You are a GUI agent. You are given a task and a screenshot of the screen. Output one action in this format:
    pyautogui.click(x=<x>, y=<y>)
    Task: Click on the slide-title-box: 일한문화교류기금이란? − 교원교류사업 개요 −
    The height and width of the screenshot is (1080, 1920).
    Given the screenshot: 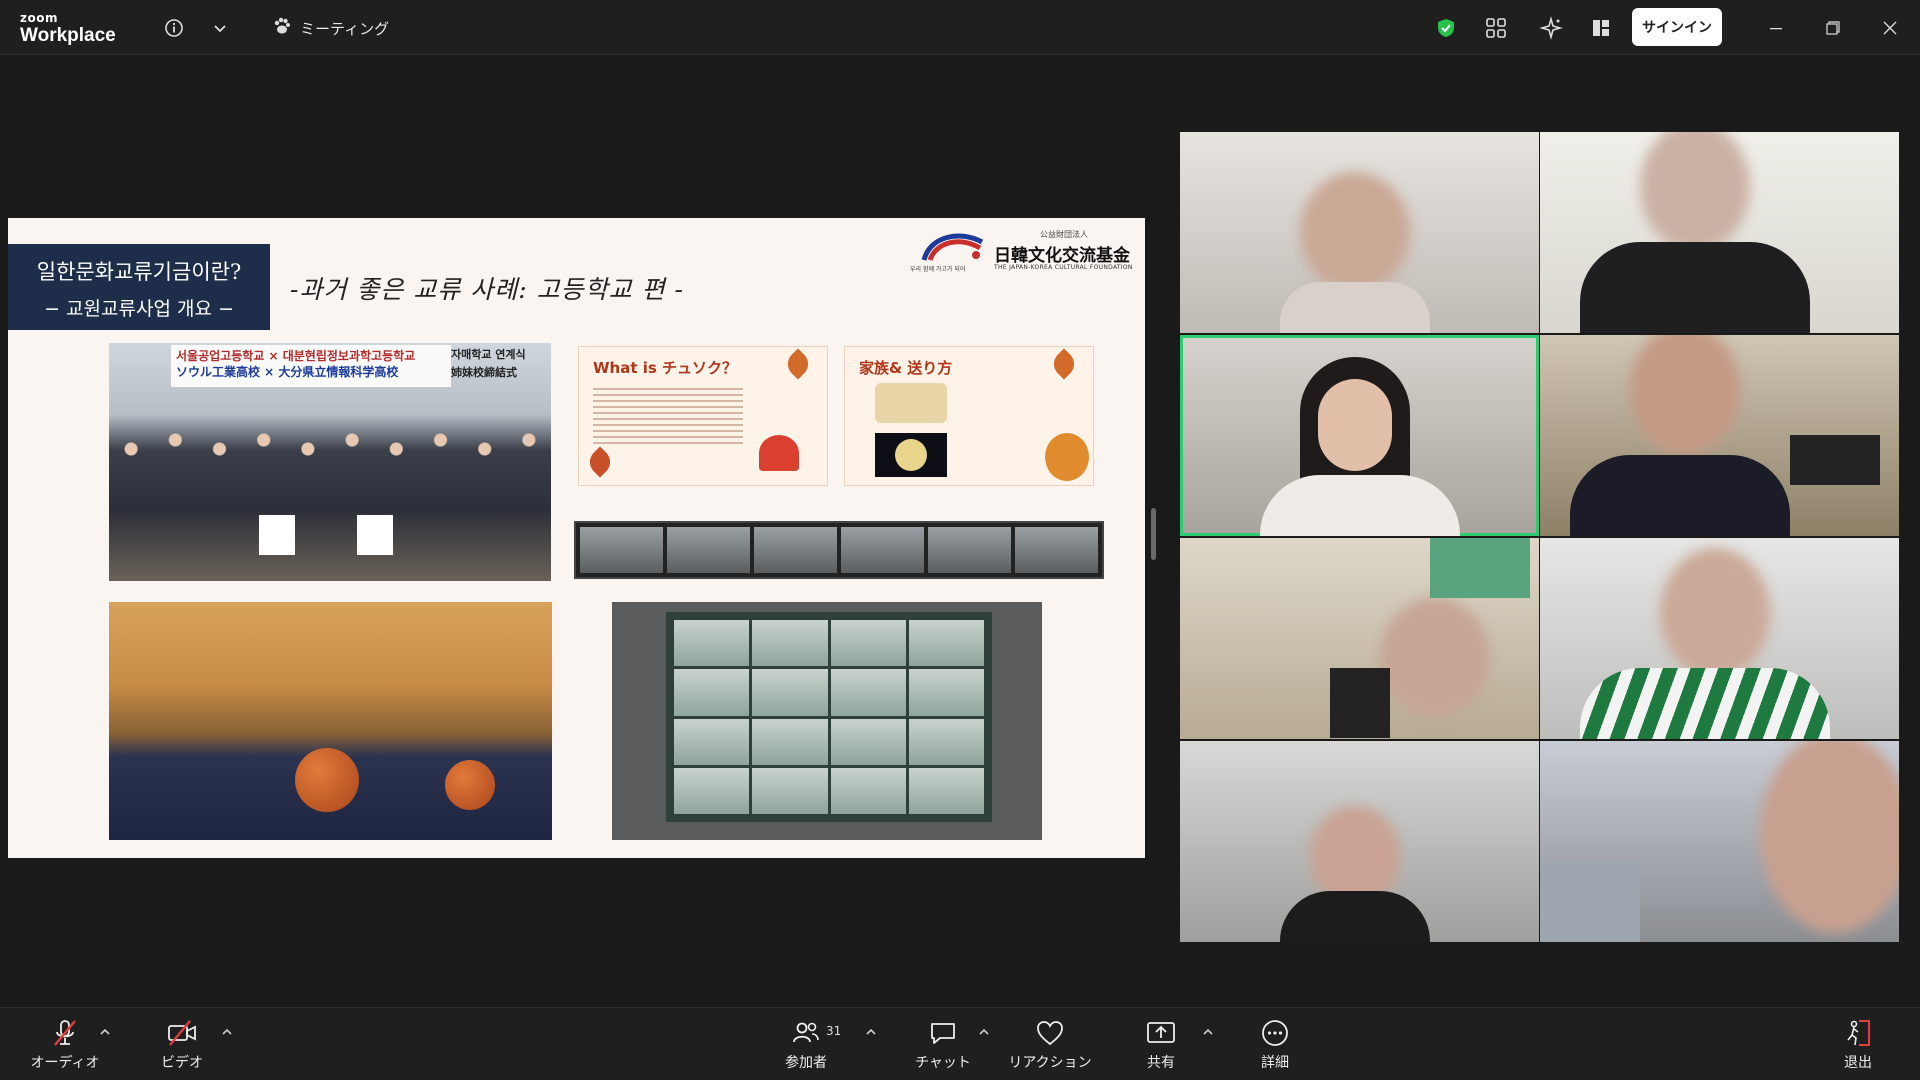 What is the action you would take?
    pyautogui.click(x=139, y=287)
    